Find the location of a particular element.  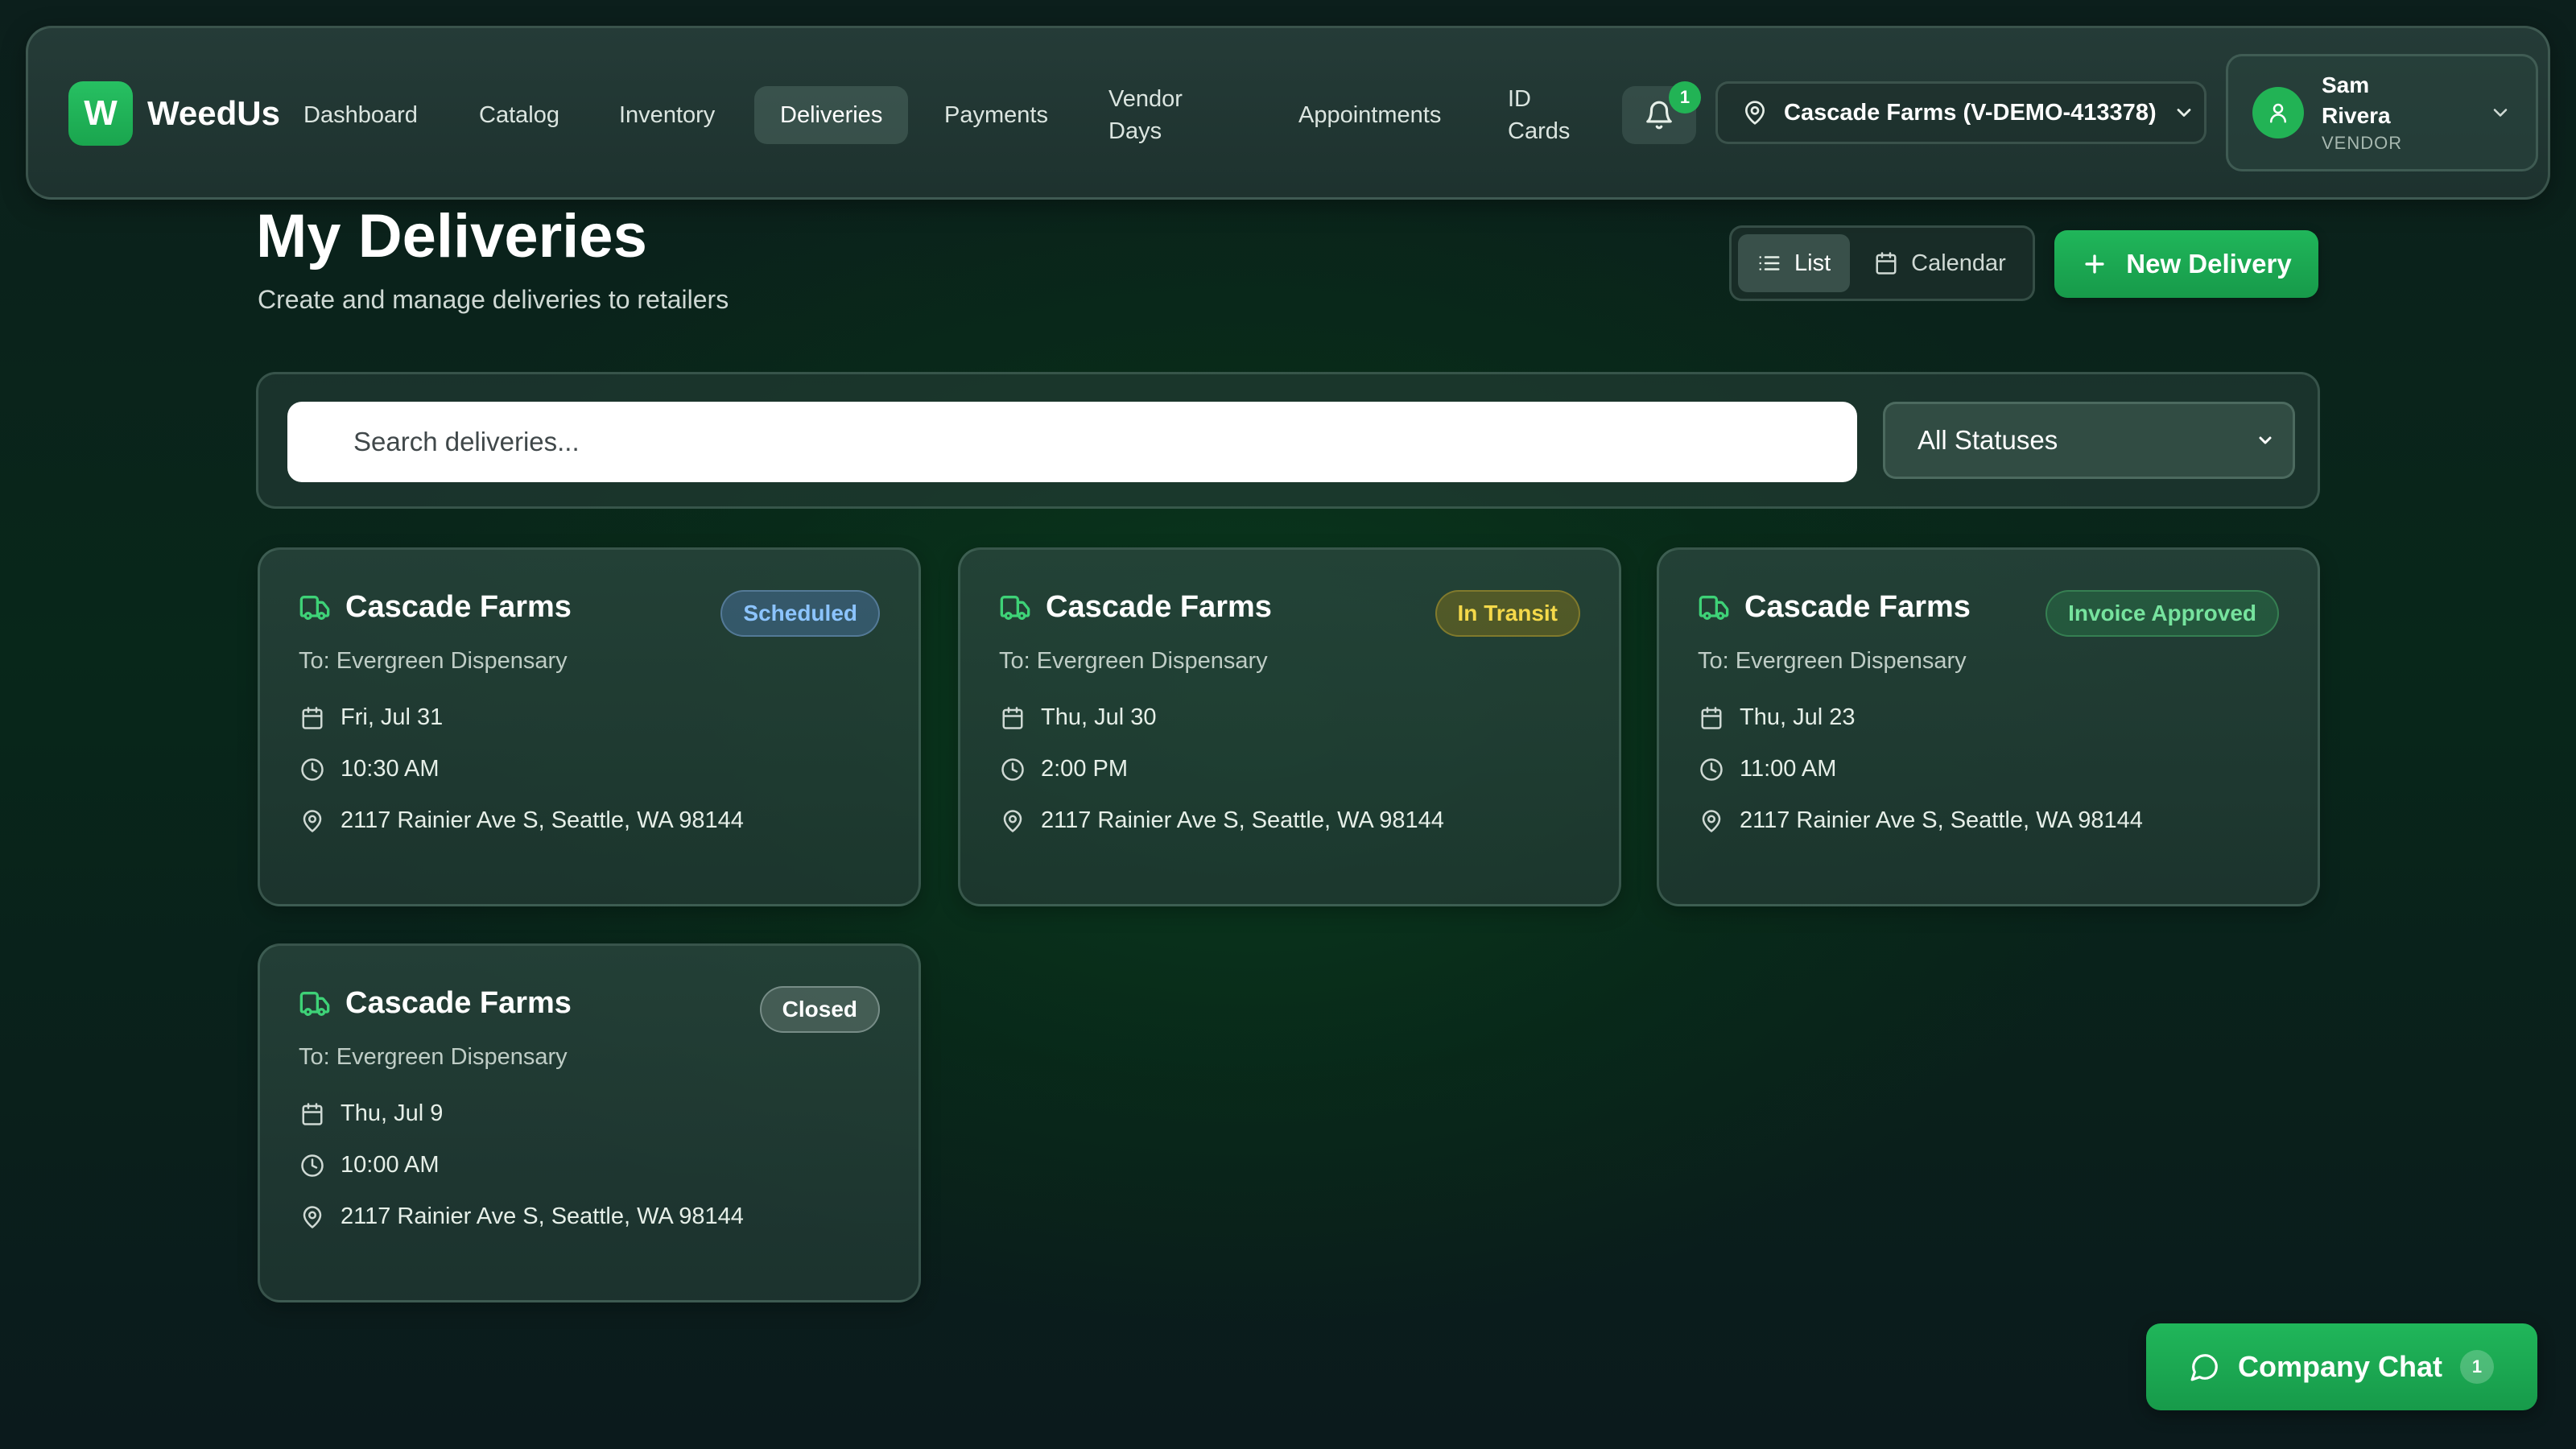

nav-deliveries: Deliveries is located at coordinates (831, 115).